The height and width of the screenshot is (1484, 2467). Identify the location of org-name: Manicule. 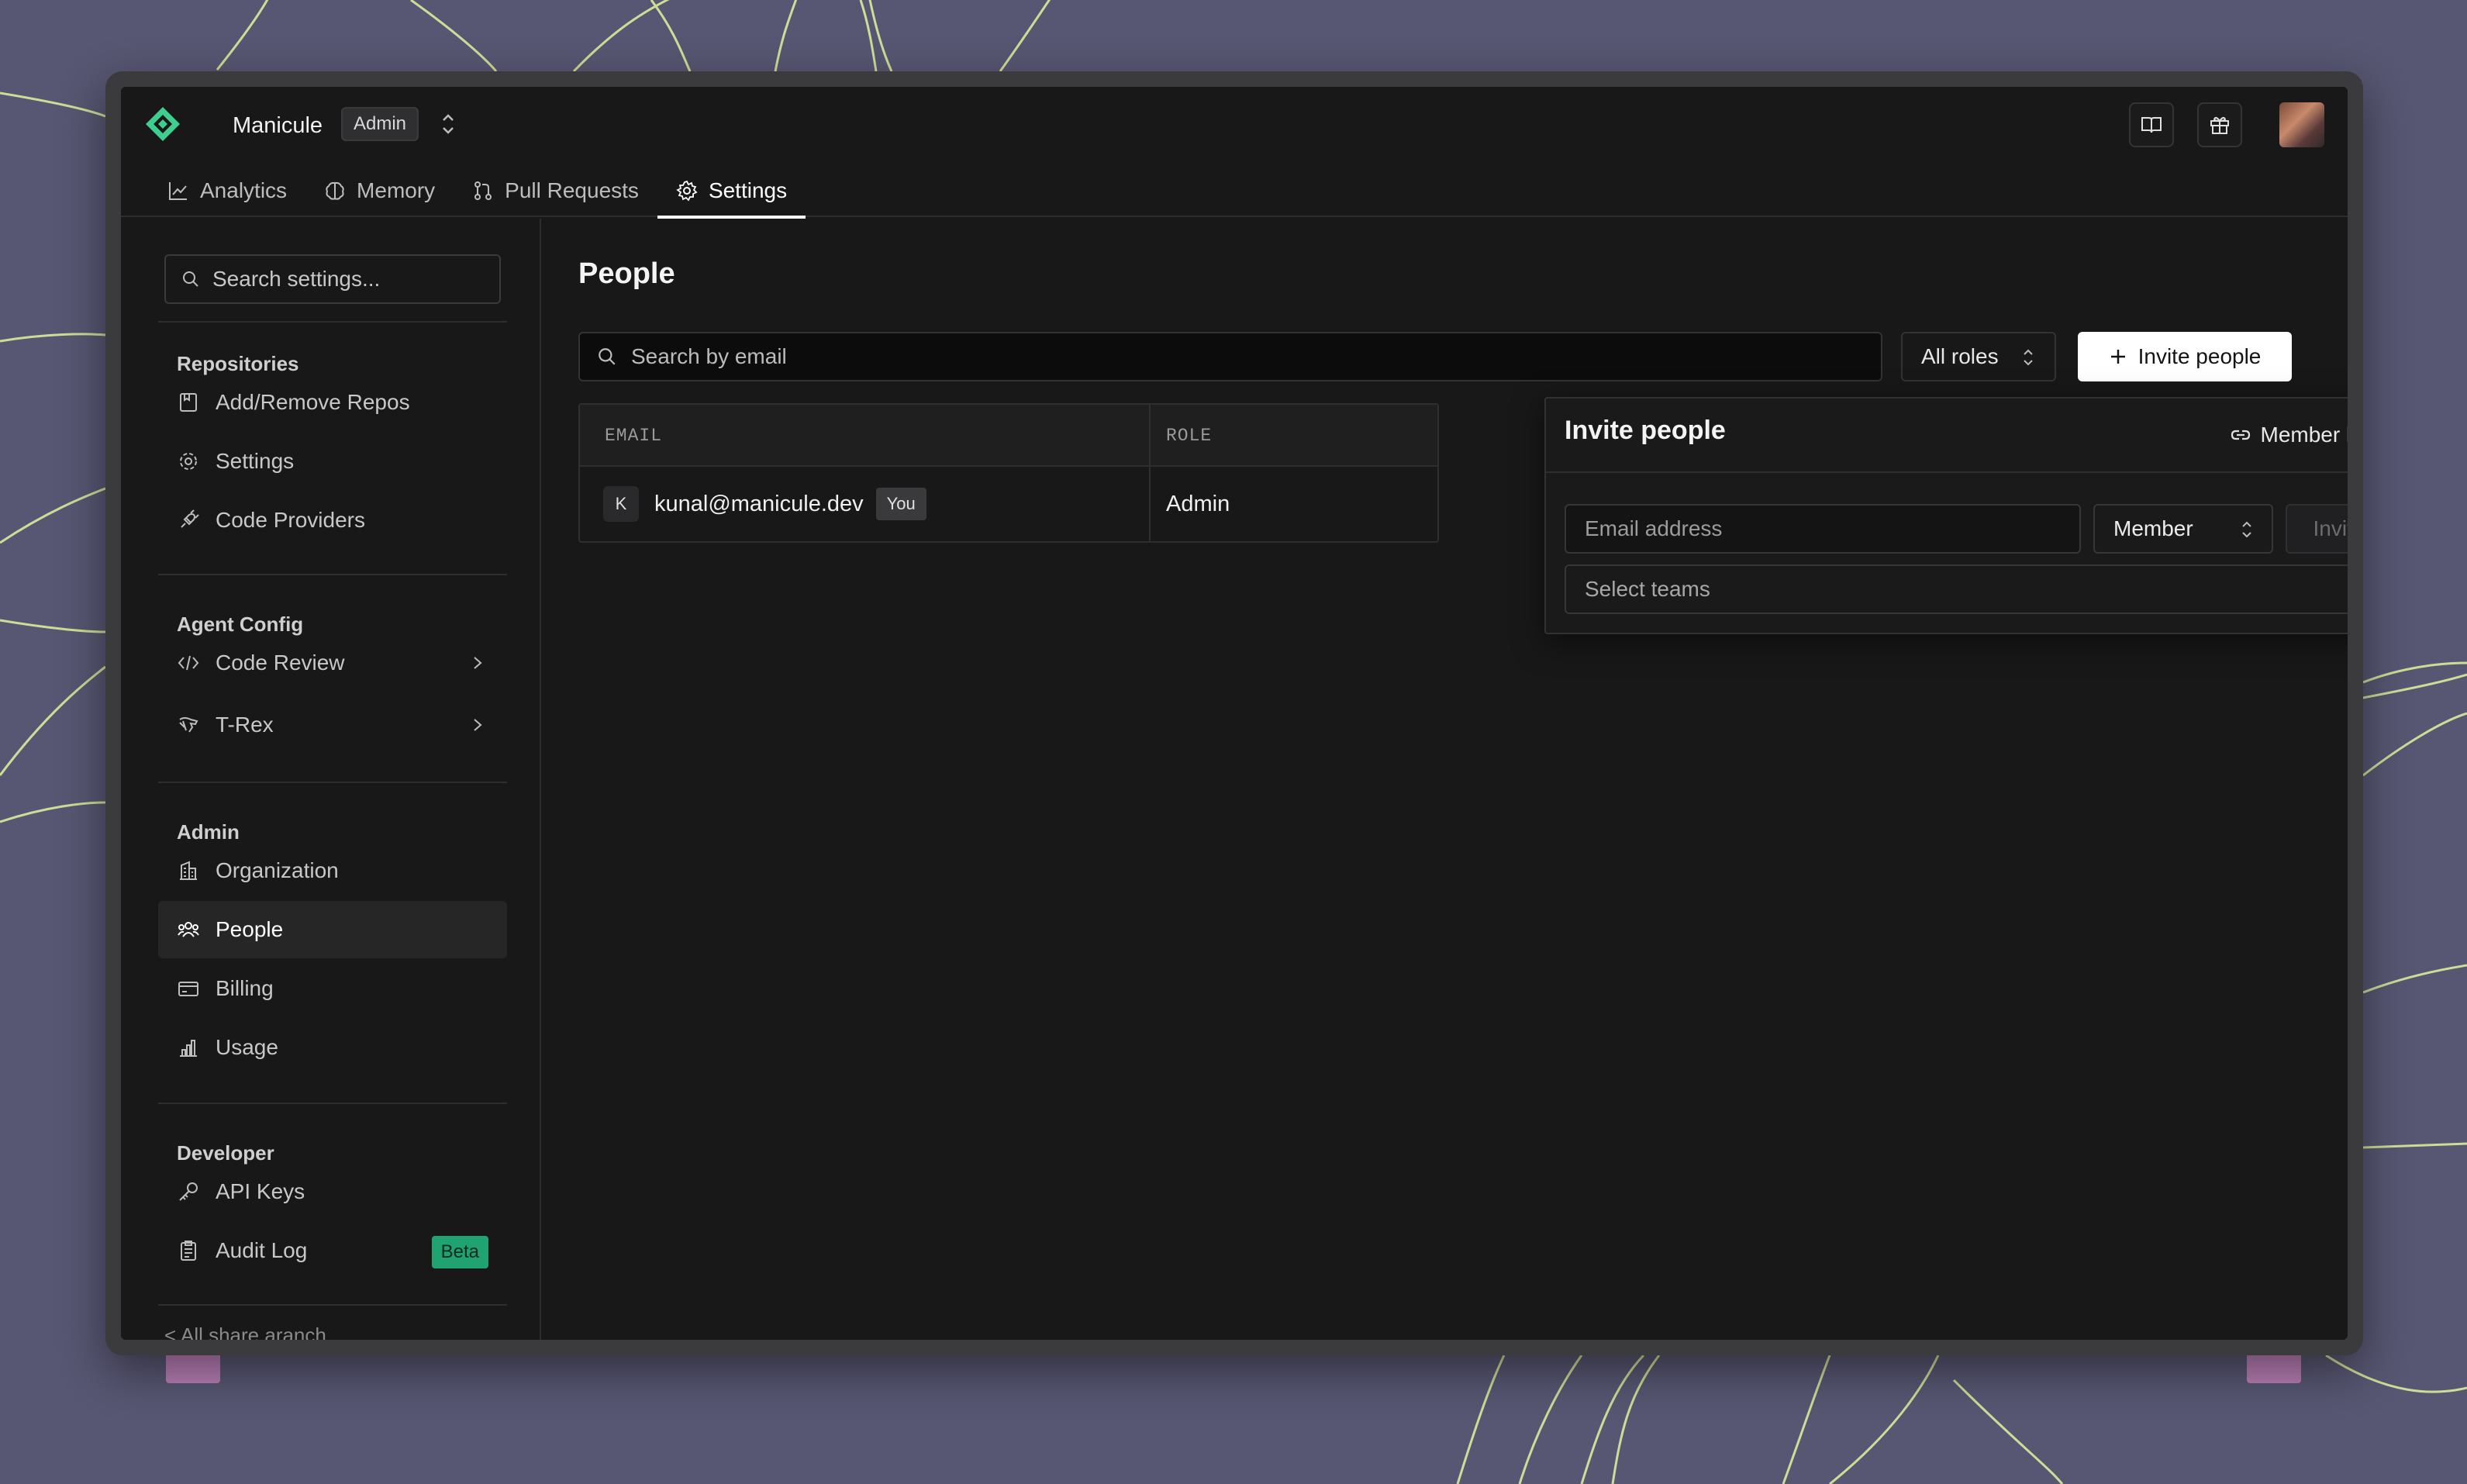
(278, 126).